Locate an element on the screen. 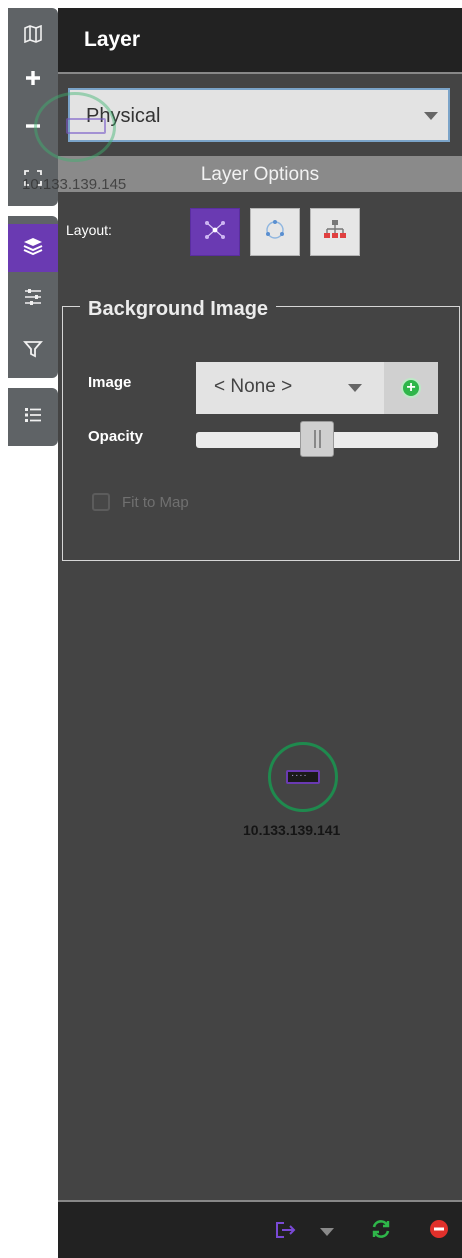  circular-layout-icon is located at coordinates (275, 232).